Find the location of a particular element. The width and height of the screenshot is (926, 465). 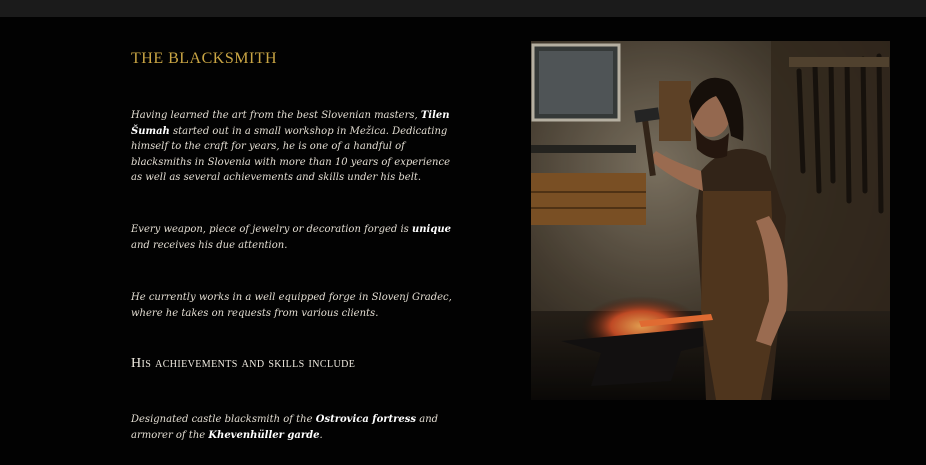

garde-name: Khevenhüller garde is located at coordinates (264, 435).